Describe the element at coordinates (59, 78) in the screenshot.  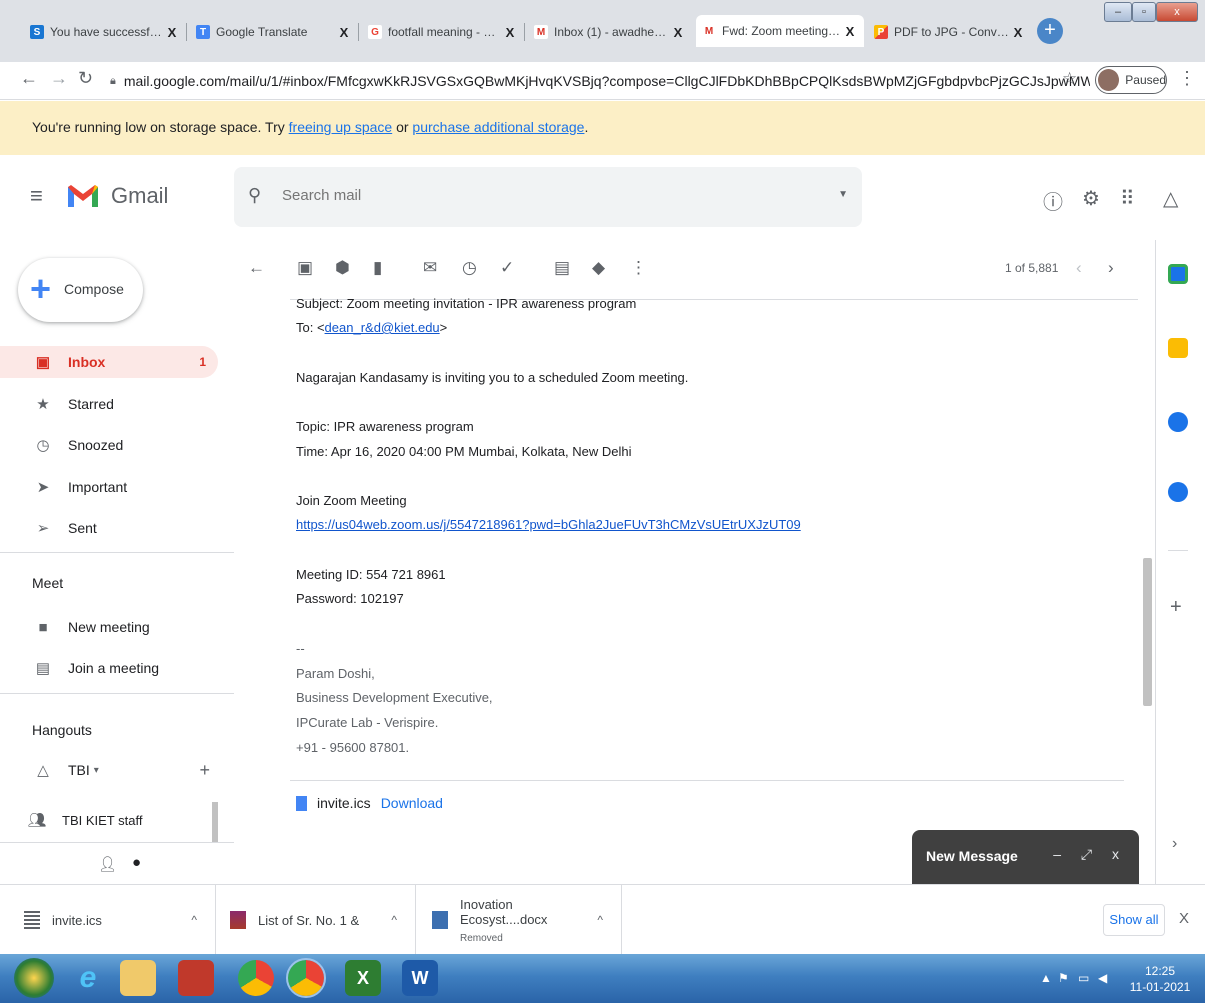
I see `forward-arrow-icon: →` at that location.